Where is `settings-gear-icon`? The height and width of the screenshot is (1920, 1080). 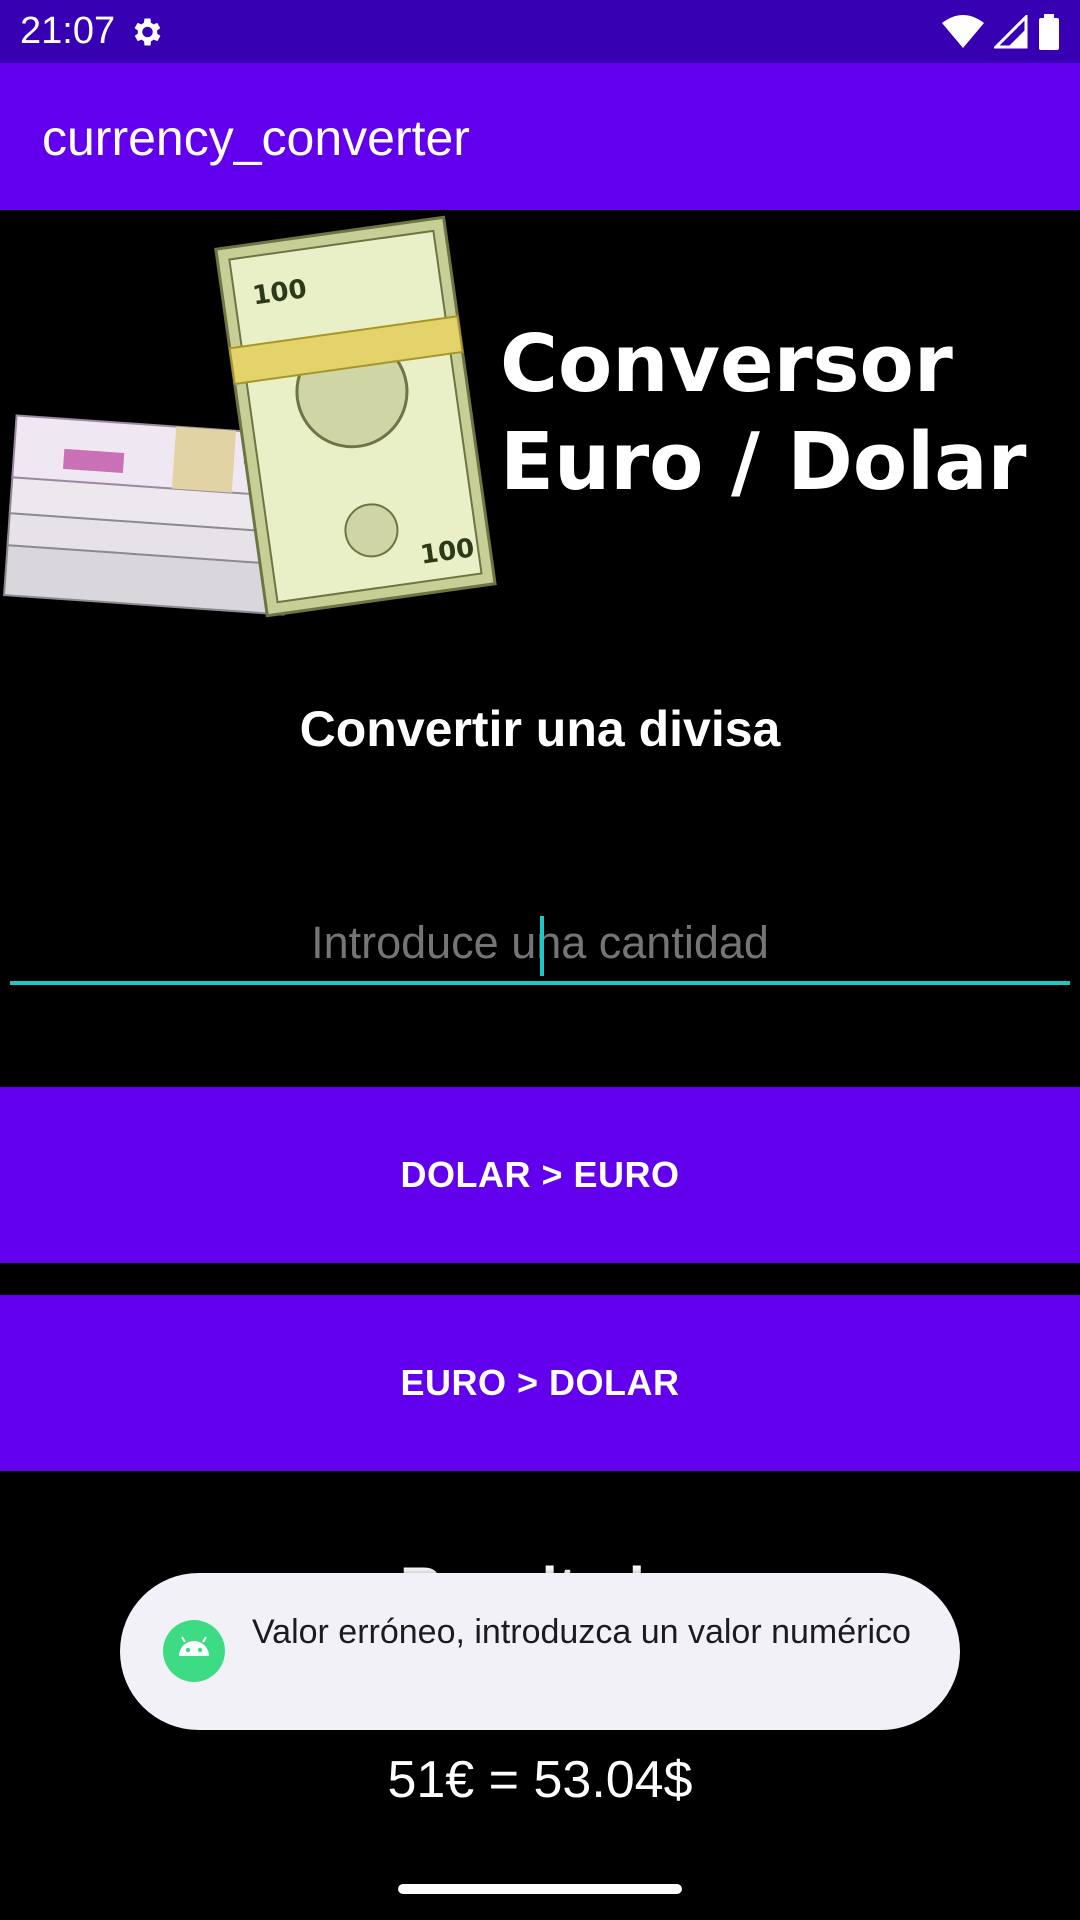 settings-gear-icon is located at coordinates (147, 32).